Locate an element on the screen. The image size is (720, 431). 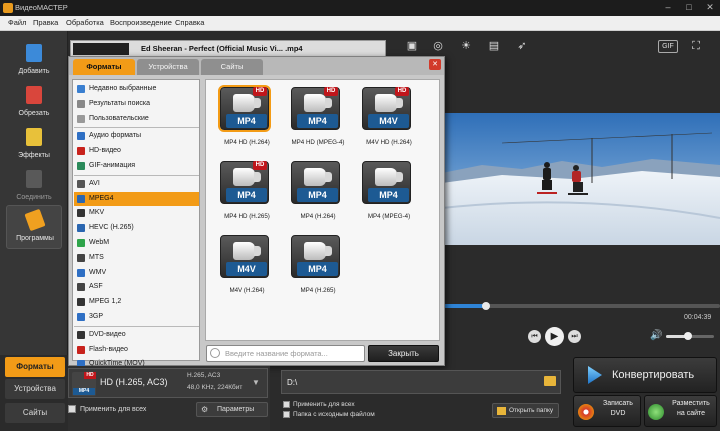
category-item: Недавно выбранные is located at coordinates (136, 89).